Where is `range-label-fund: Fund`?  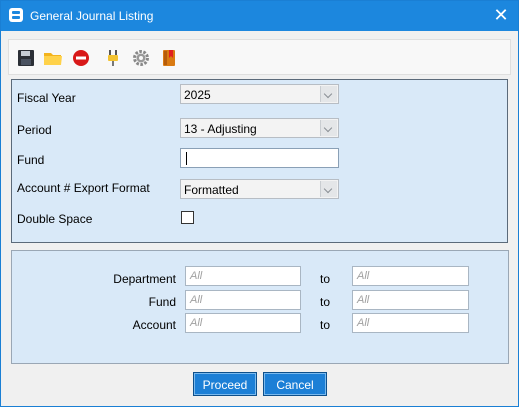
range-label-fund: Fund is located at coordinates (162, 302).